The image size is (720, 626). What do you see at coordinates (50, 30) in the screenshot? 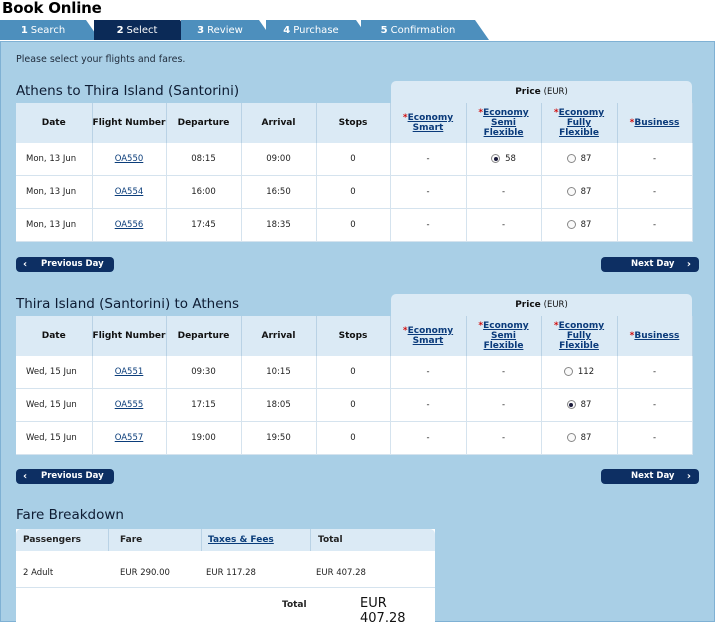
I see `tab-search: 1 Search` at bounding box center [50, 30].